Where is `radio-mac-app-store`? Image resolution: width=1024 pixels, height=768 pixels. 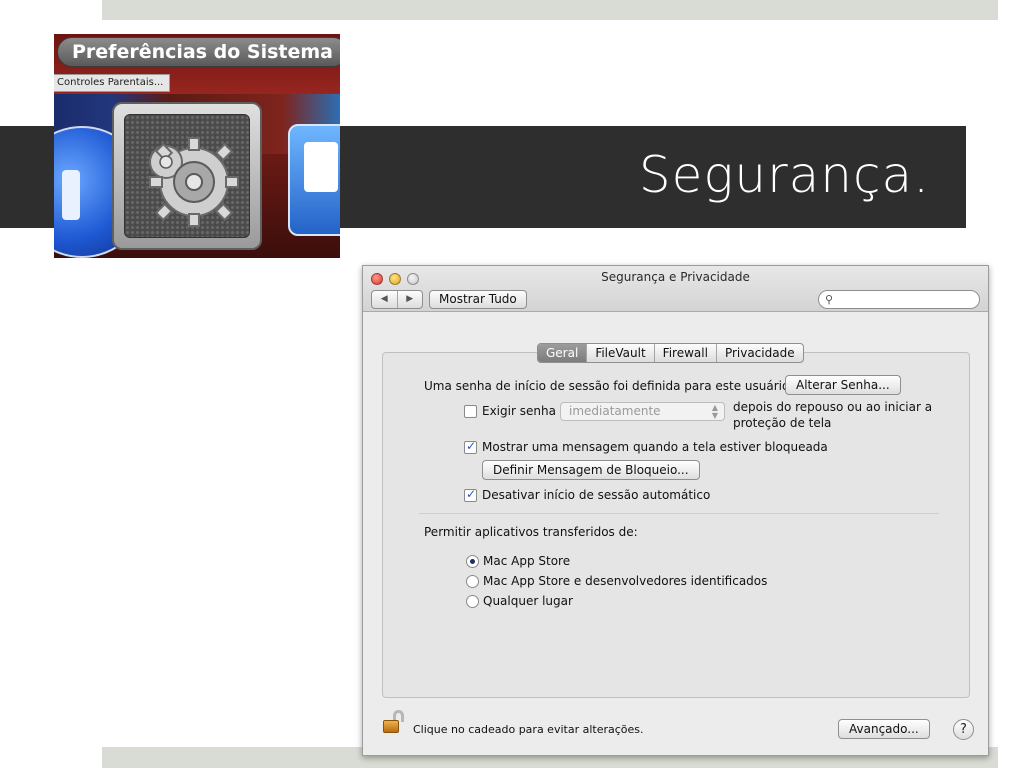 radio-mac-app-store is located at coordinates (472, 561).